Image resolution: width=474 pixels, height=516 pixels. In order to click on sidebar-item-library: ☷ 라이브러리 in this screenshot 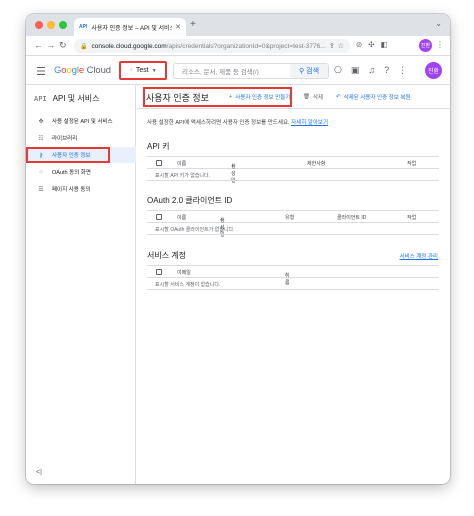, I will do `click(81, 138)`.